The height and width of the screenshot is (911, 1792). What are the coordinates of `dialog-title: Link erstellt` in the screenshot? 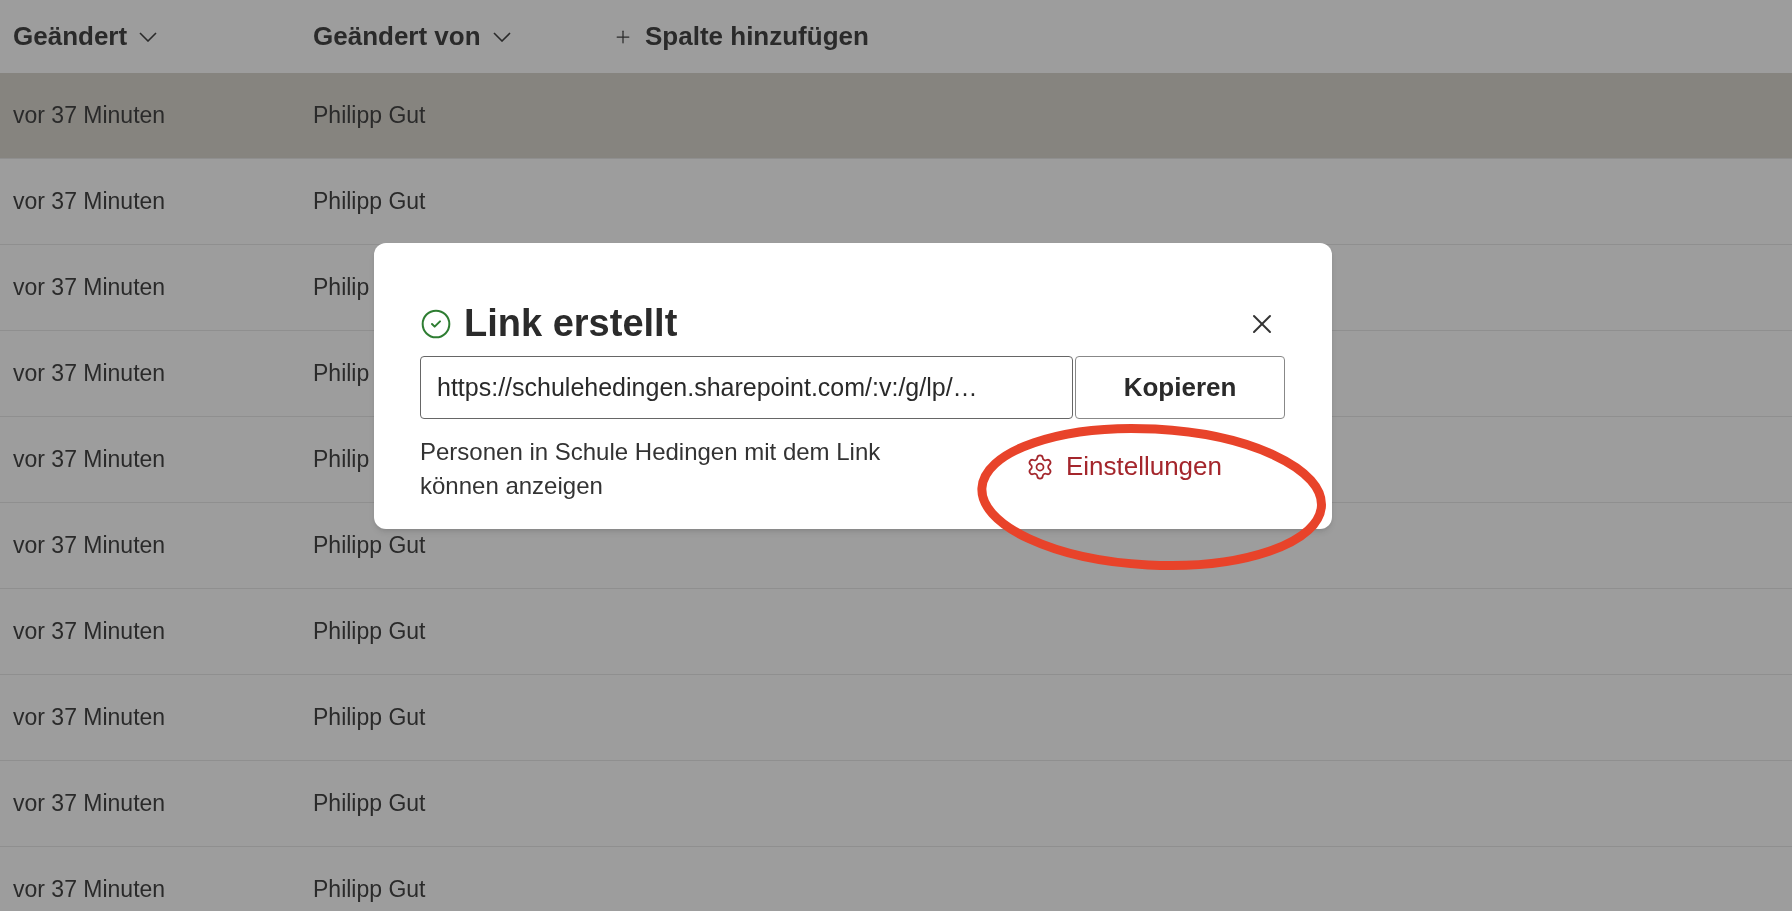 It's located at (571, 323).